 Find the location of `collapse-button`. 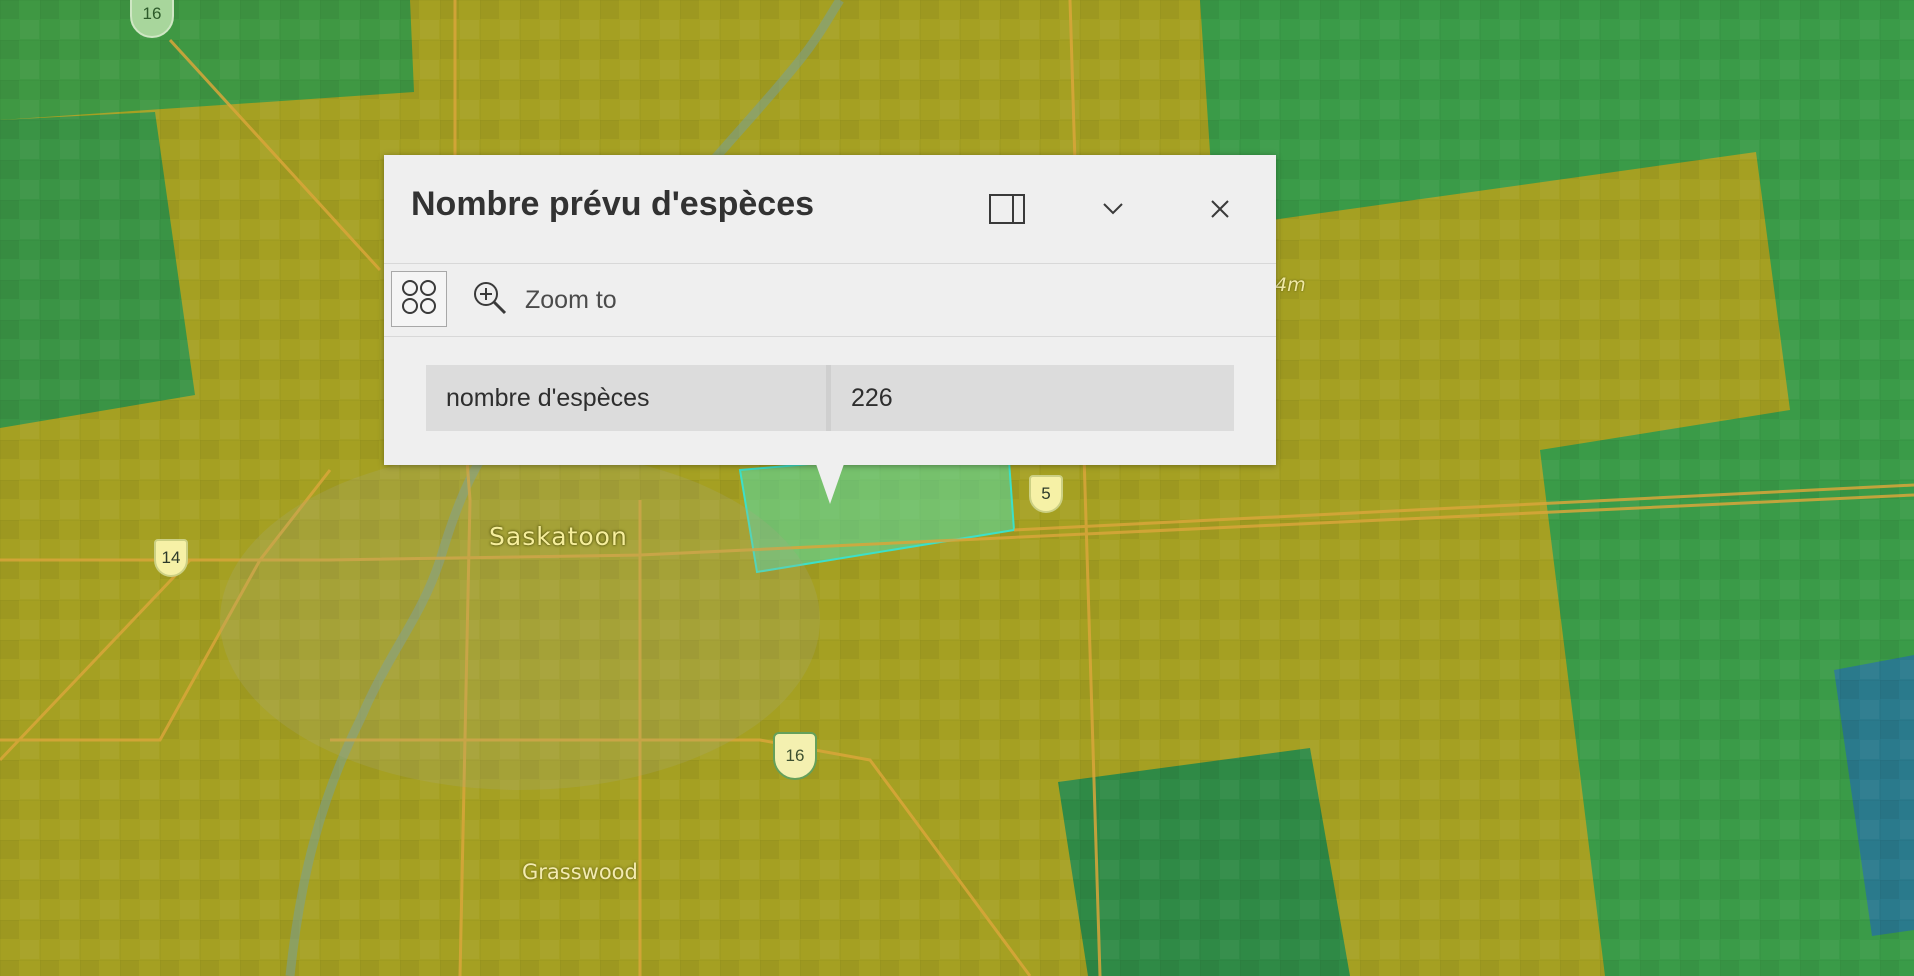

collapse-button is located at coordinates (1113, 211).